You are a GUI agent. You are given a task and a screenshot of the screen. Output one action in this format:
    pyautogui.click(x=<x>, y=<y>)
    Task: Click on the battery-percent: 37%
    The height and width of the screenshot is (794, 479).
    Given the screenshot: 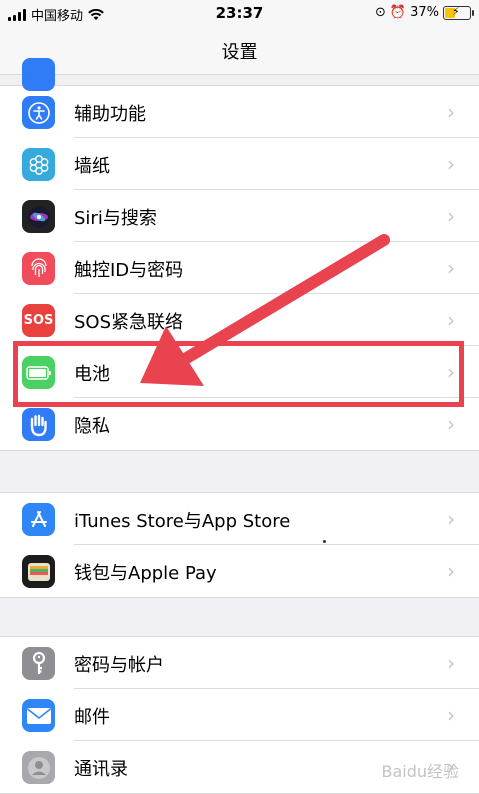 What is the action you would take?
    pyautogui.click(x=424, y=12)
    